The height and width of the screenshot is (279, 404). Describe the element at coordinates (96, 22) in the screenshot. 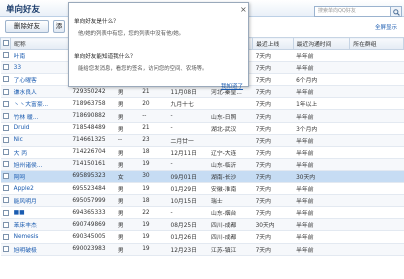

I see `popup-question-1: 单向好友是什么？` at that location.